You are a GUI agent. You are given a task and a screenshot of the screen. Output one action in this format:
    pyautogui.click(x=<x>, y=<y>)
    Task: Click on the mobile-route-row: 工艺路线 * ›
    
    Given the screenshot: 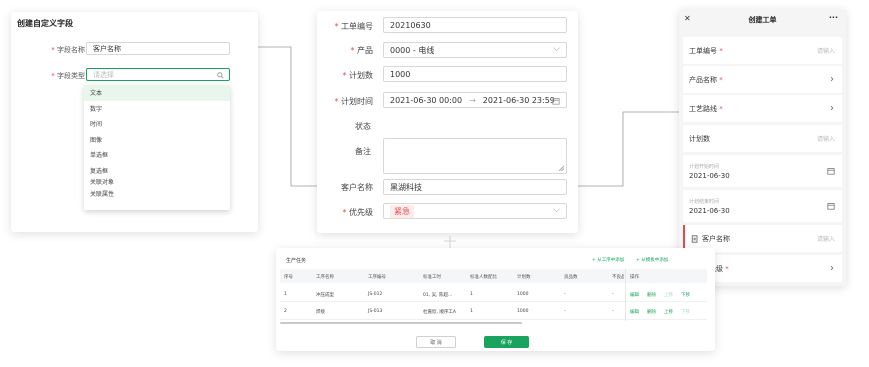 What is the action you would take?
    pyautogui.click(x=762, y=108)
    